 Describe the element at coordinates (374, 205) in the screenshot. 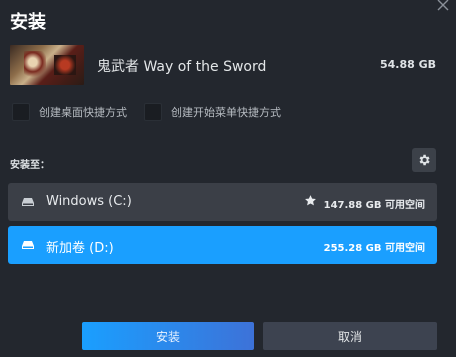

I see `drive-free-space: 147.88 GB 可用空间` at that location.